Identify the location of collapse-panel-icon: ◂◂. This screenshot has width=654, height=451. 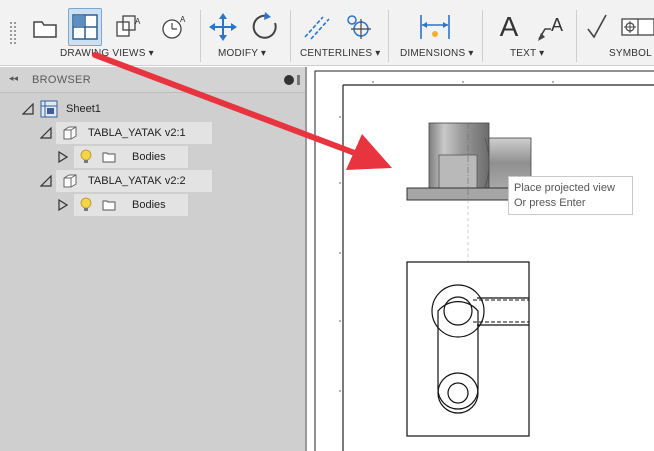
(13, 78).